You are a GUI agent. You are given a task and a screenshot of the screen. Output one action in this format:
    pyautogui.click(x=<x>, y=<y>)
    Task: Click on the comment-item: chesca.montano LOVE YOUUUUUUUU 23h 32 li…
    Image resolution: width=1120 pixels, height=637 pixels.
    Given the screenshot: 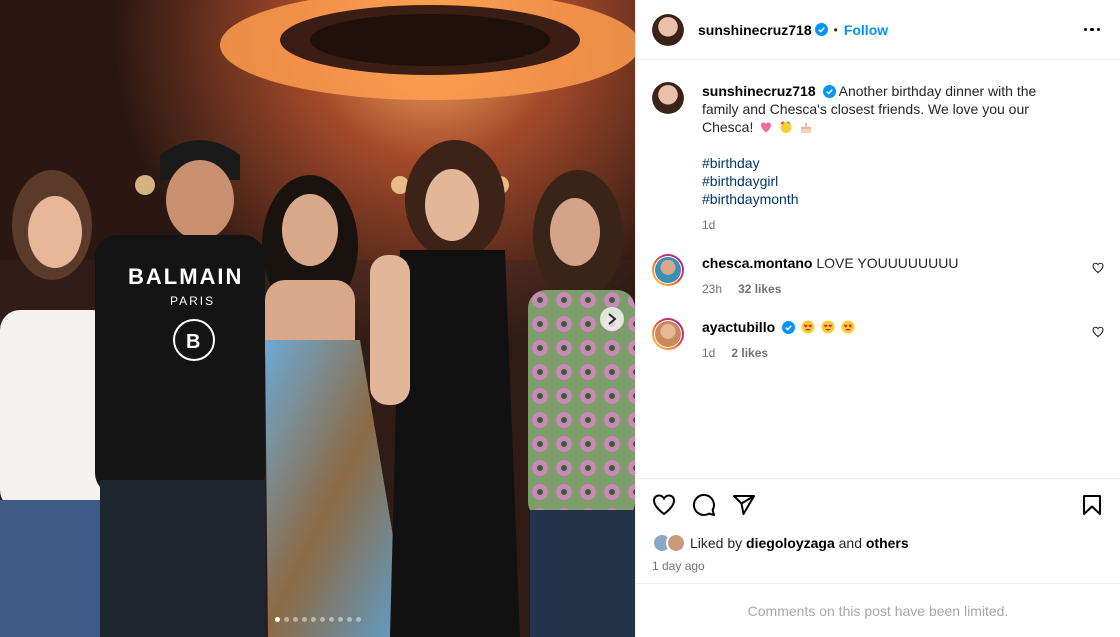 What is the action you would take?
    pyautogui.click(x=878, y=276)
    